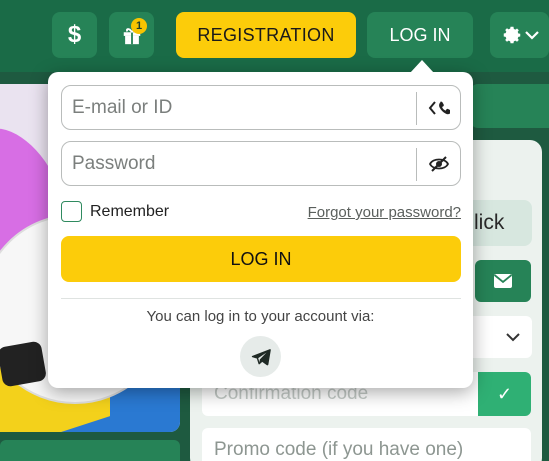 The width and height of the screenshot is (549, 461). I want to click on email-field-wrapper, so click(261, 107).